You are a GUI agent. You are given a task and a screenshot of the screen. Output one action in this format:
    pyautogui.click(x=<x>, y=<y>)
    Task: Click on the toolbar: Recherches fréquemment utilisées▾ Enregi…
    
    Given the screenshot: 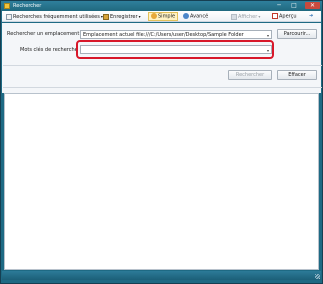 What is the action you would take?
    pyautogui.click(x=161, y=16)
    